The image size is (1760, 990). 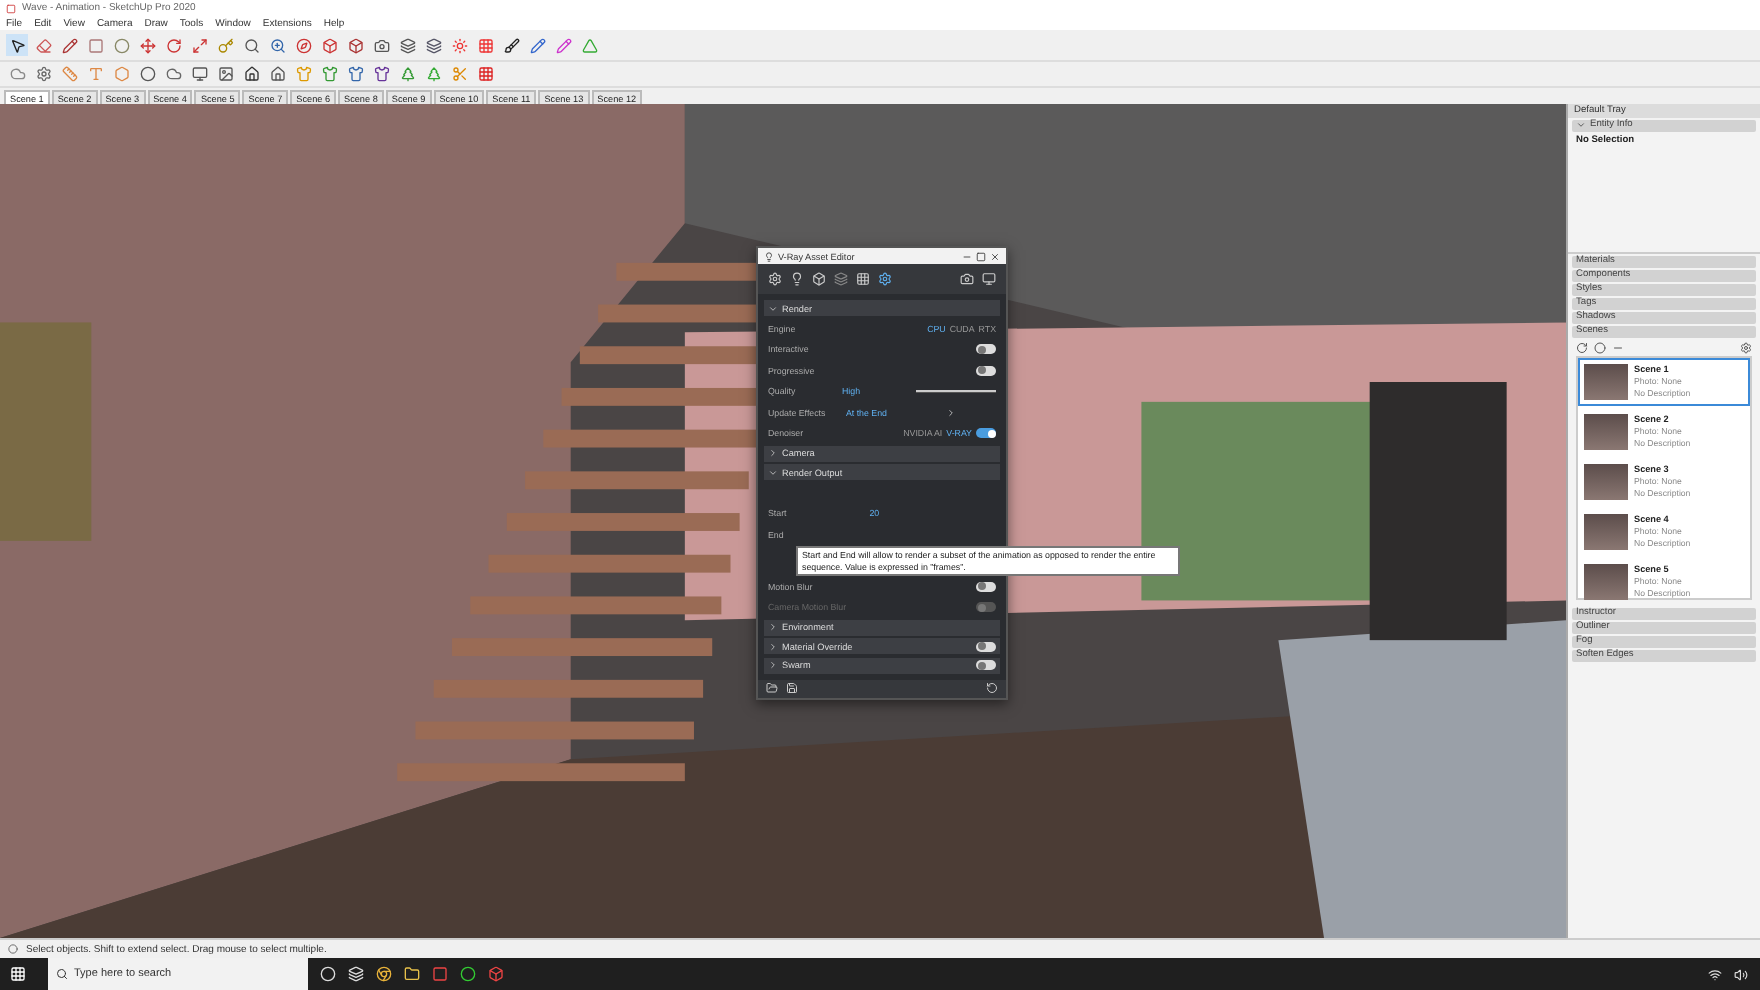 I want to click on eraser-icon, so click(x=43, y=45).